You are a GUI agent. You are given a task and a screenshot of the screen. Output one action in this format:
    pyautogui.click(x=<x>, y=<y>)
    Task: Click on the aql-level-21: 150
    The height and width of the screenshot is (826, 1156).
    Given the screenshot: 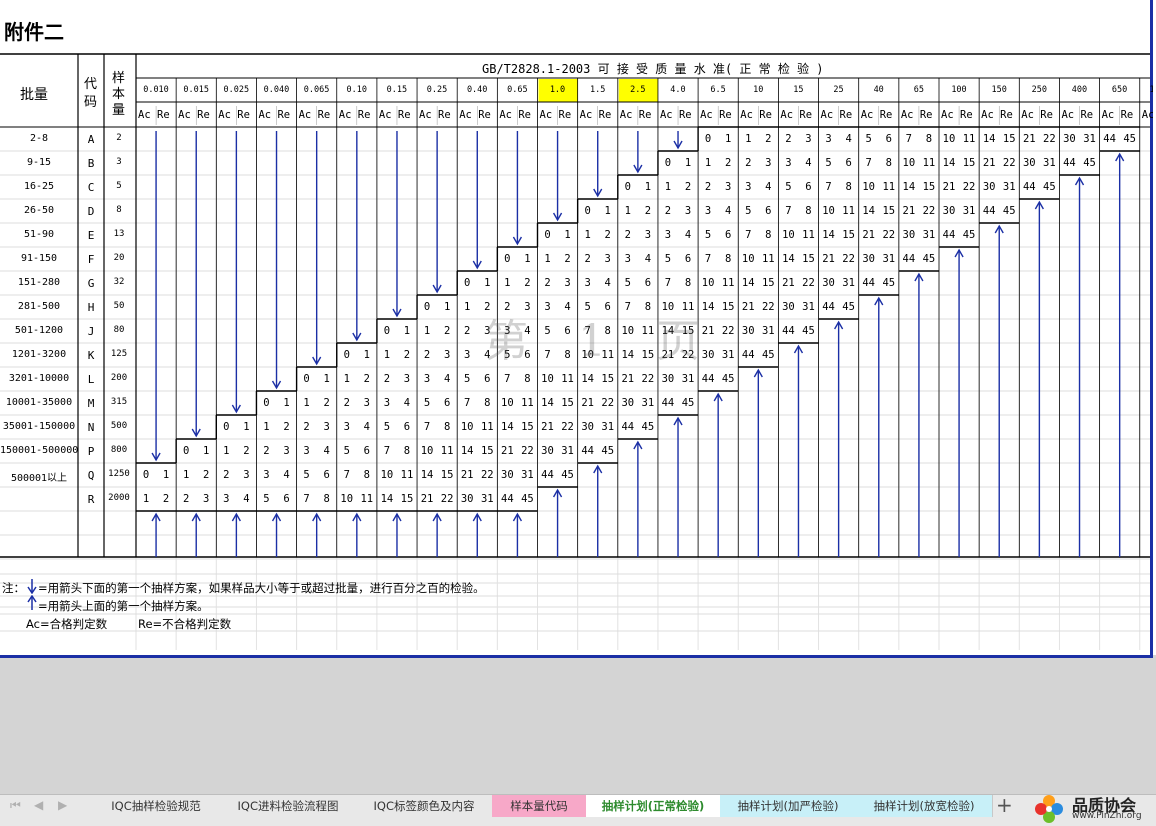 What is the action you would take?
    pyautogui.click(x=999, y=90)
    